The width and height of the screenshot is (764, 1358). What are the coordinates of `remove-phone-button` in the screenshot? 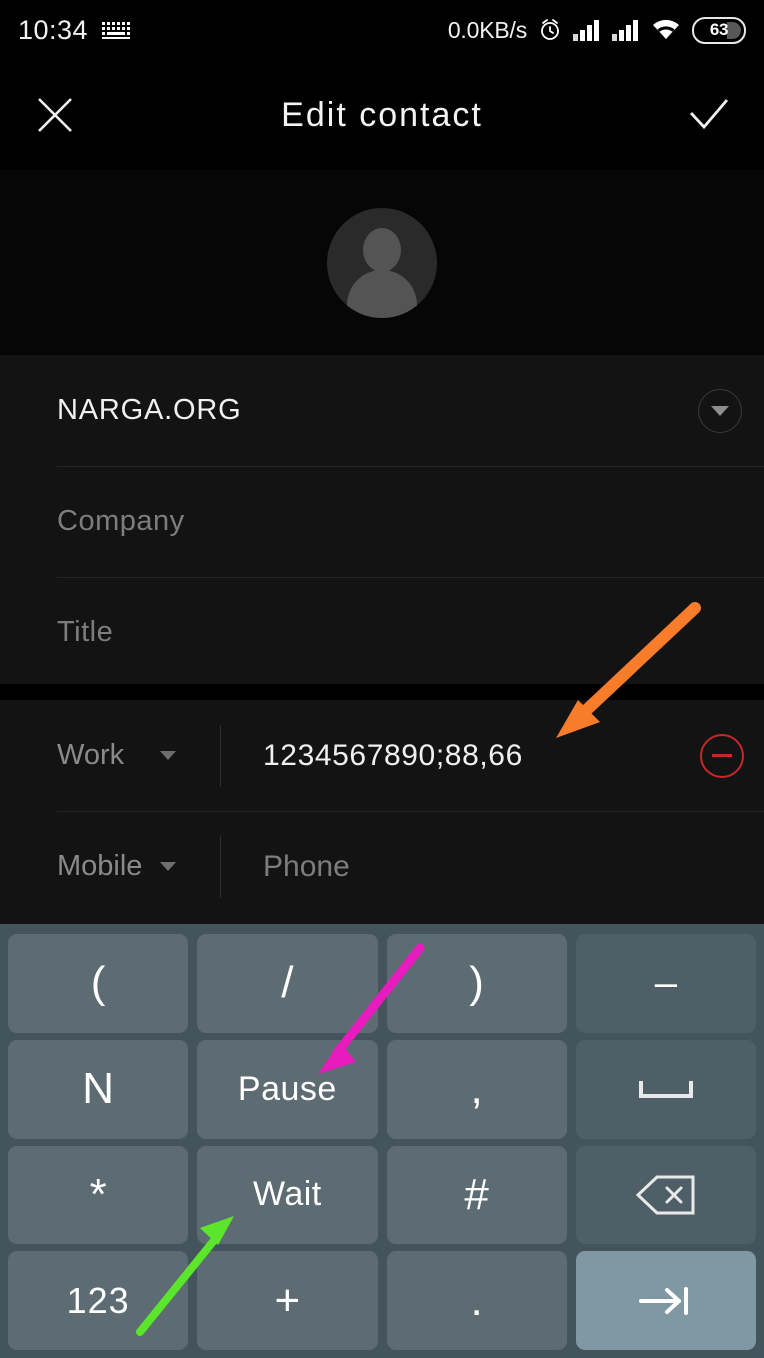 It's located at (722, 755).